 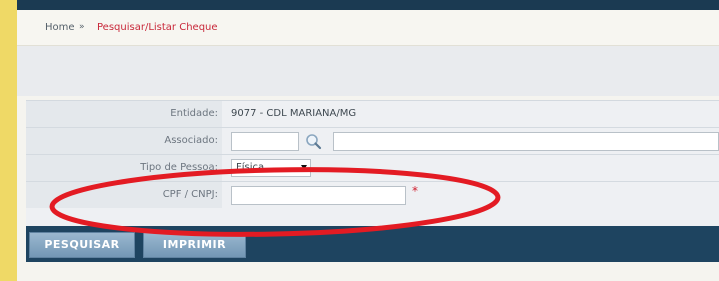 I want to click on breadcrumb-current: Pesquisar/Listar Cheque, so click(x=157, y=27).